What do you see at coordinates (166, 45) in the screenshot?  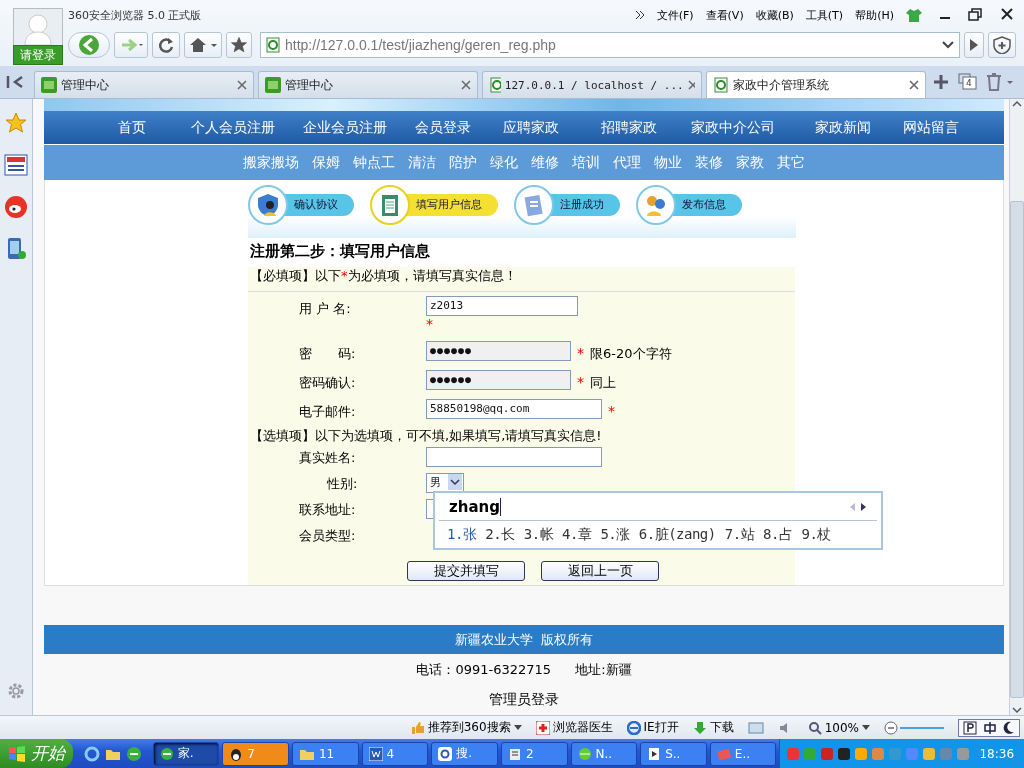 I see `refresh-icon` at bounding box center [166, 45].